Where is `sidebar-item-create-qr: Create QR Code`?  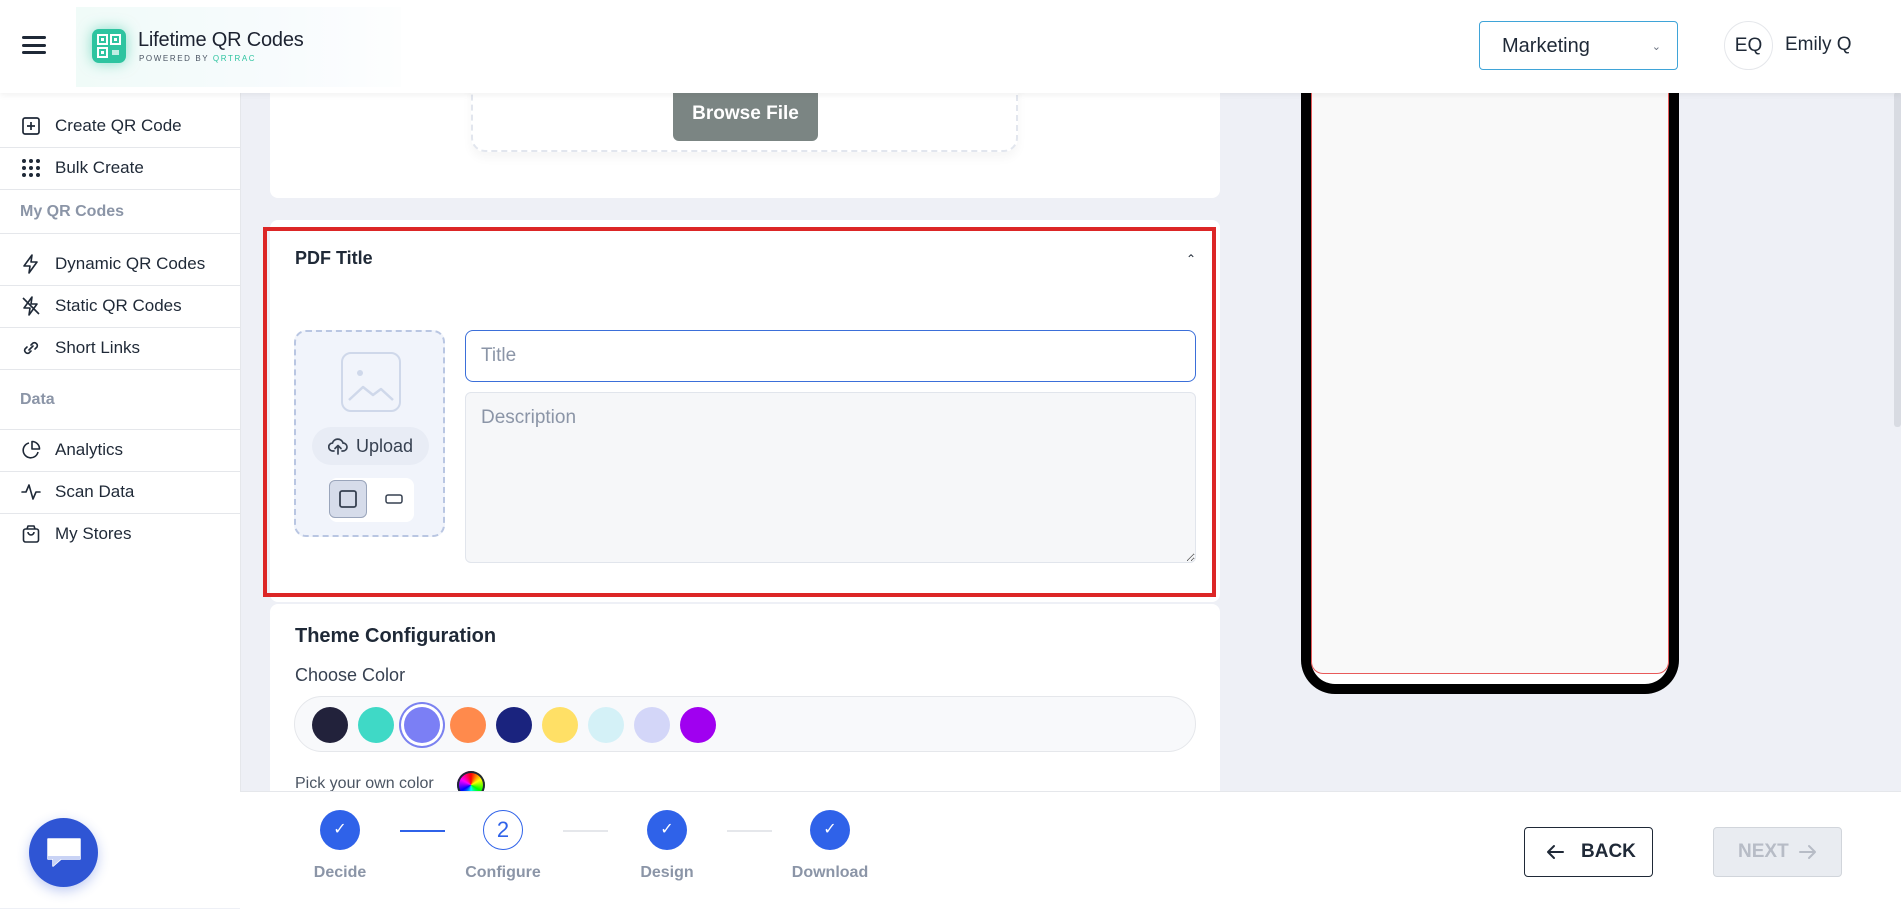 sidebar-item-create-qr: Create QR Code is located at coordinates (120, 126).